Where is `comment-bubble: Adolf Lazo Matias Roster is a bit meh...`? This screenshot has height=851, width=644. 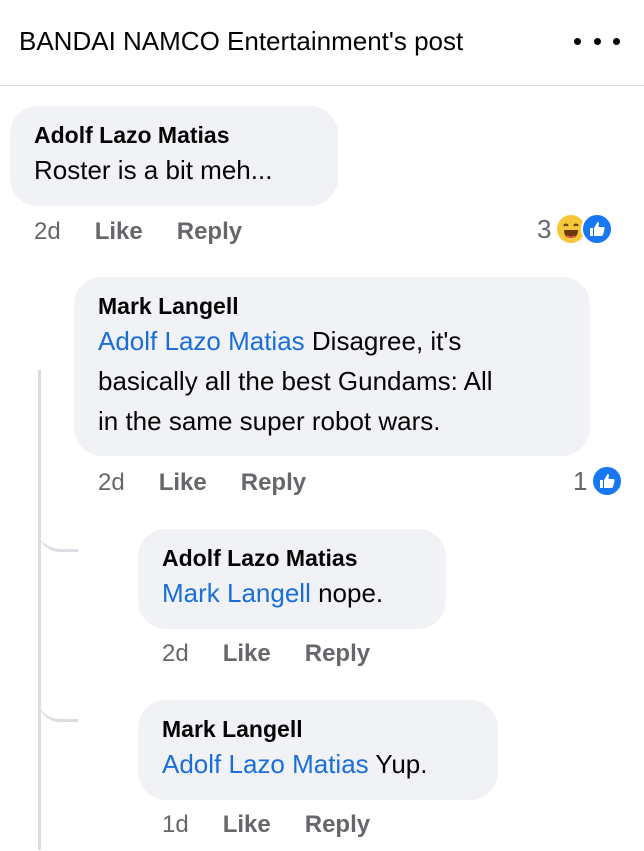
comment-bubble: Adolf Lazo Matias Roster is a bit meh... is located at coordinates (174, 156).